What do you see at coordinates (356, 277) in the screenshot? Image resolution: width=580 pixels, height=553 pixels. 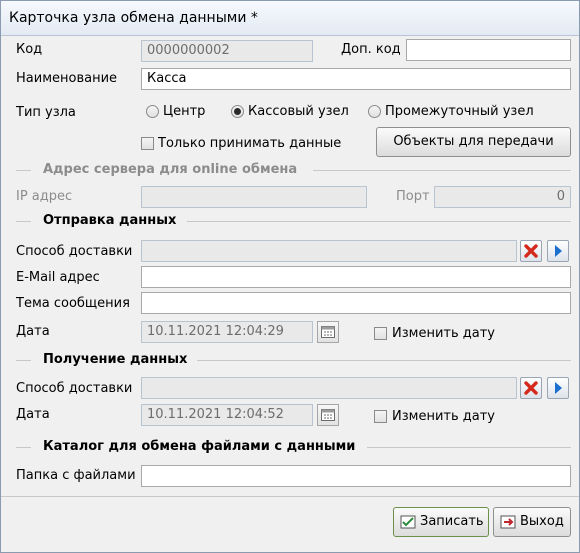 I see `email-field` at bounding box center [356, 277].